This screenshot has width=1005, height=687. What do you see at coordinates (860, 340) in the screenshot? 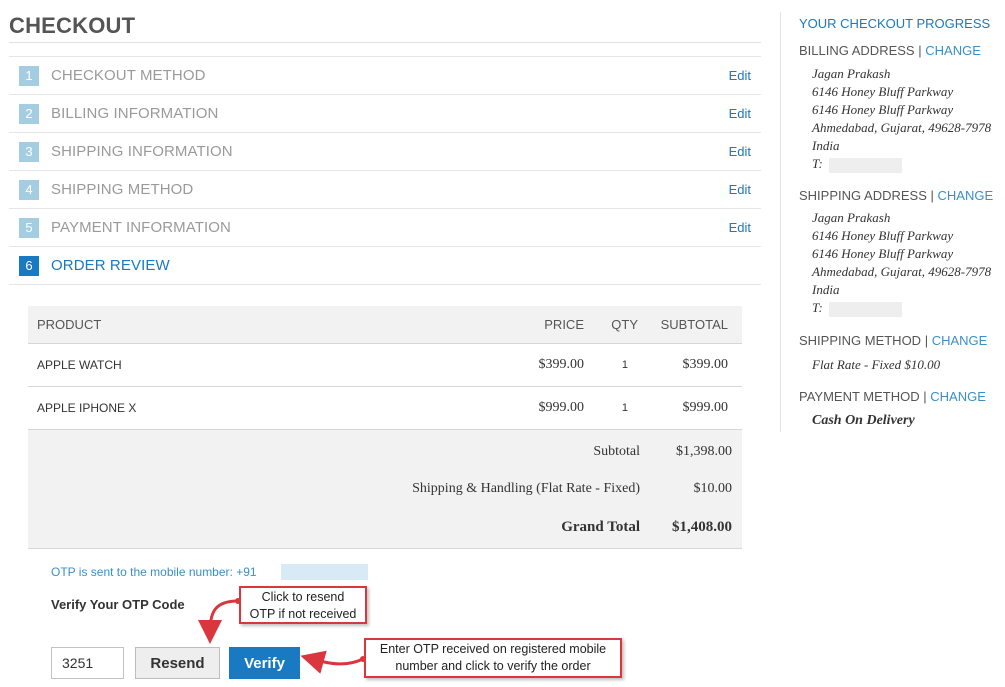
I see `heading-text: SHIPPING METHOD` at bounding box center [860, 340].